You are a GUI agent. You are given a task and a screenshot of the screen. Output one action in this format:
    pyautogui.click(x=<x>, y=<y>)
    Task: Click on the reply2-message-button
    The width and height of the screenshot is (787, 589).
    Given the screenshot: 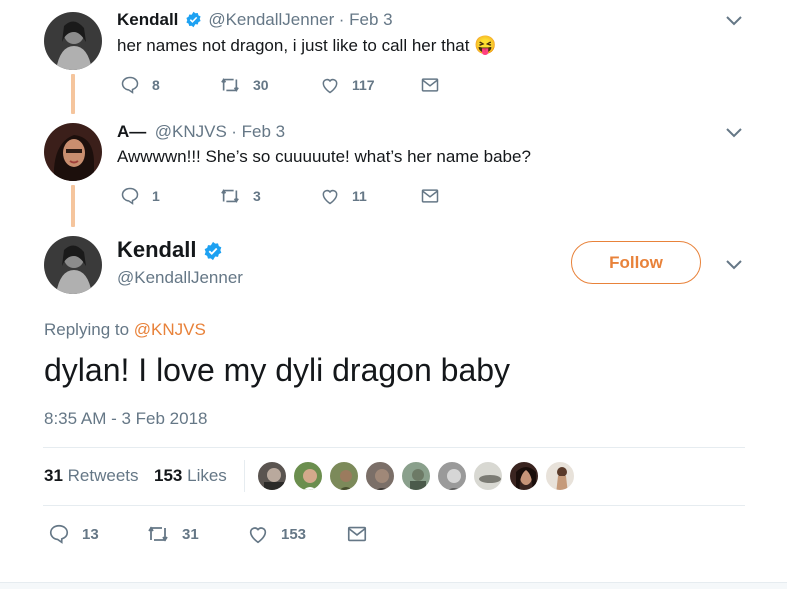 What is the action you would take?
    pyautogui.click(x=436, y=196)
    